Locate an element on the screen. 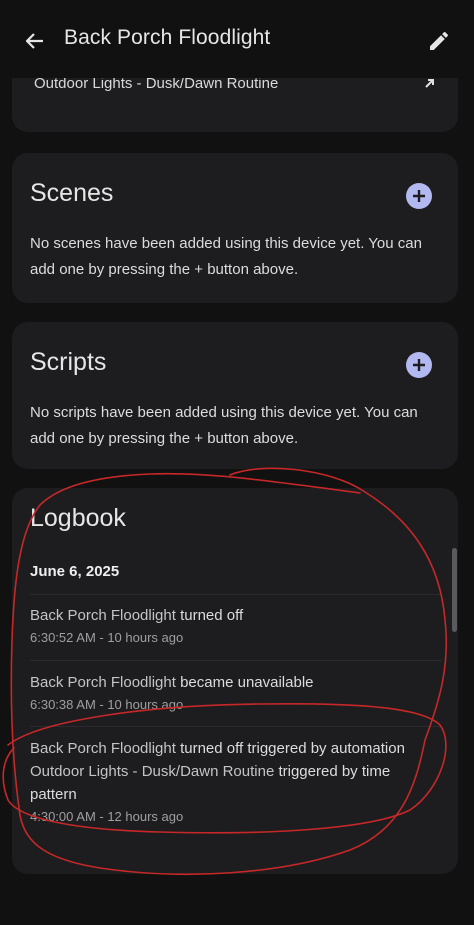  logbook-entry-time: 4:30:00 AM - 12 hours ago is located at coordinates (107, 816).